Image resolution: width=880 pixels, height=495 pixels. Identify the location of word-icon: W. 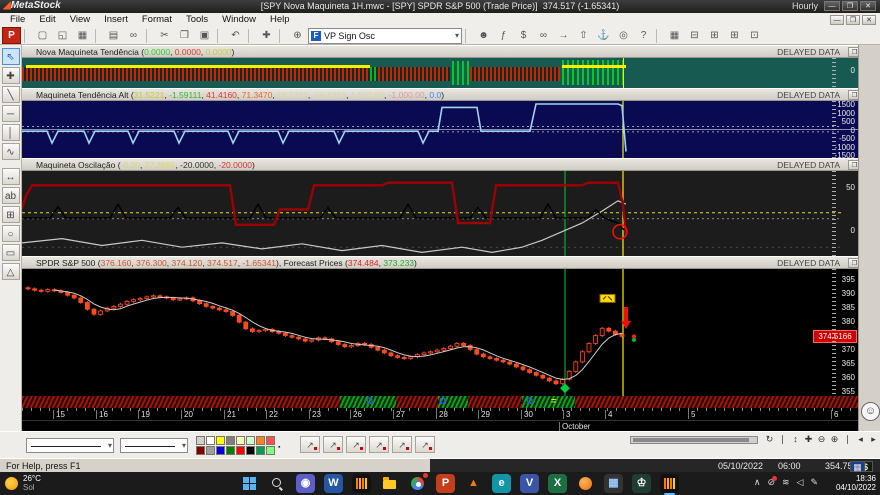
(333, 483).